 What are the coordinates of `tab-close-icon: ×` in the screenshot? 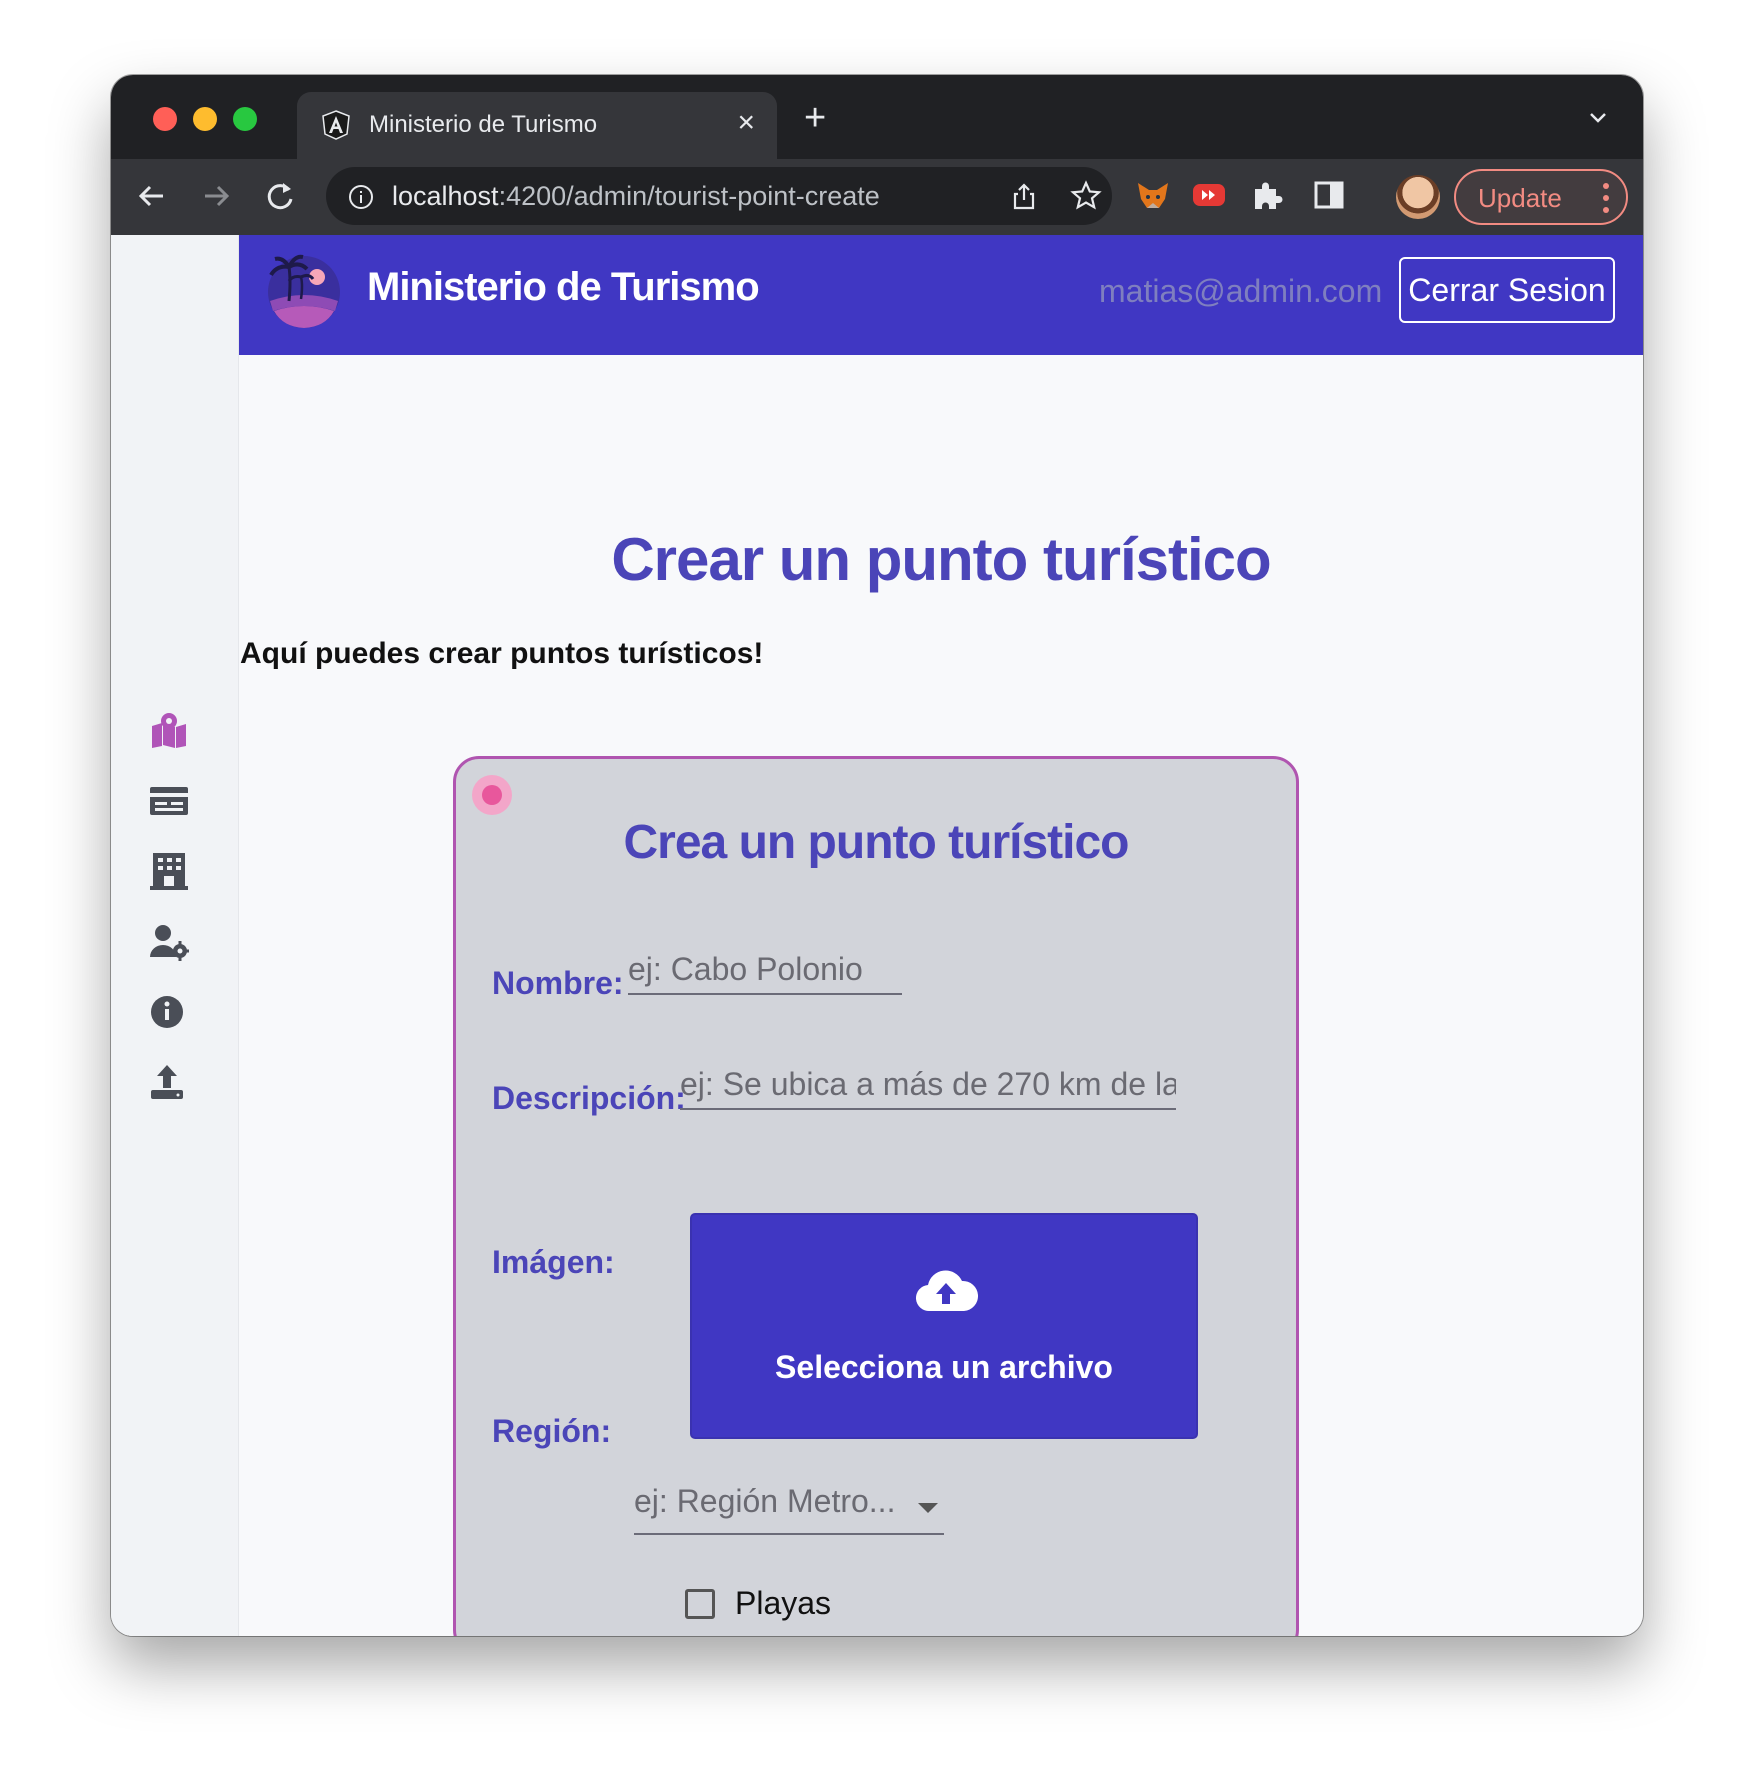 It's located at (746, 123).